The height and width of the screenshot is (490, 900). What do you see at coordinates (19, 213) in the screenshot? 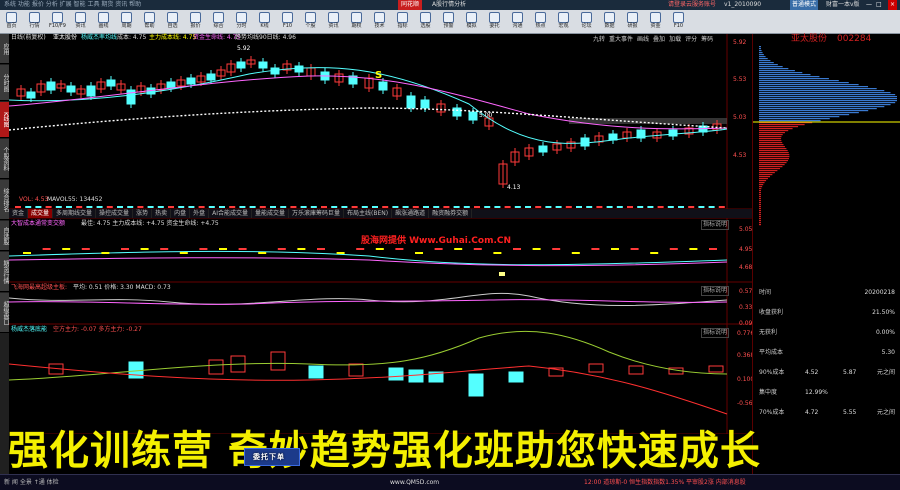
I see `indicator-tab: 资金` at bounding box center [19, 213].